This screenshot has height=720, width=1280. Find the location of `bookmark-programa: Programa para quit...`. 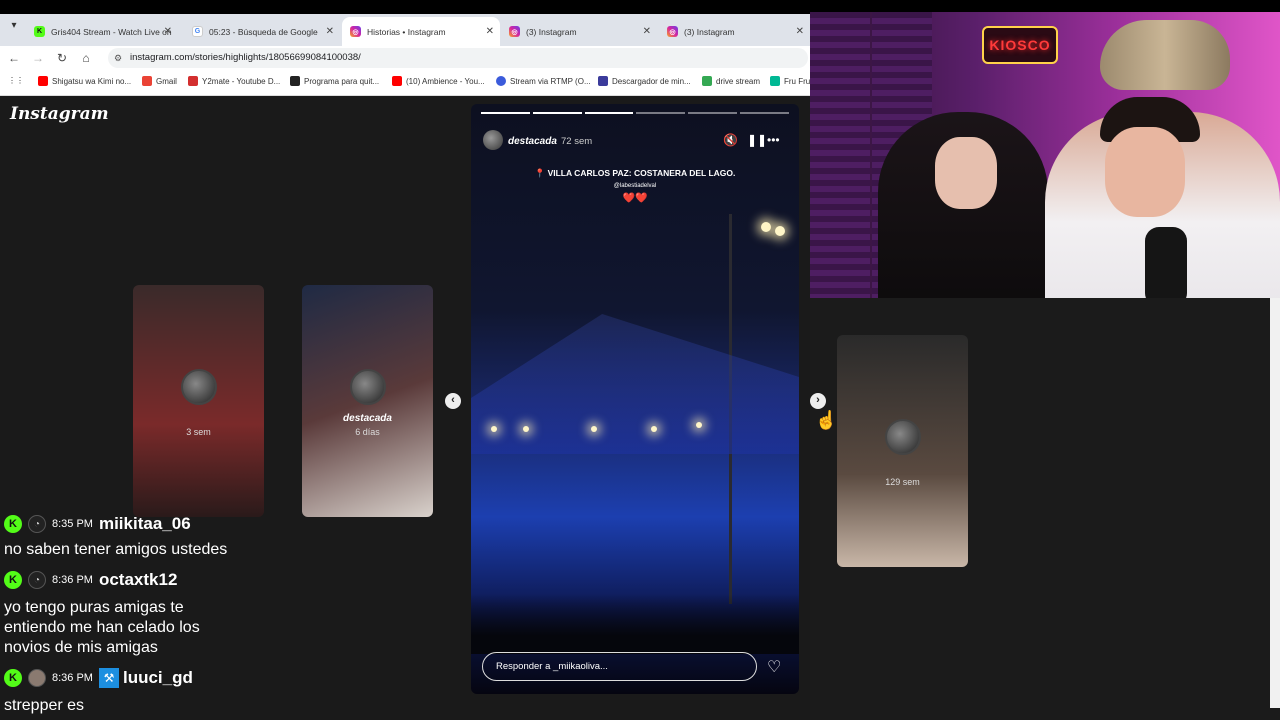

bookmark-programa: Programa para quit... is located at coordinates (334, 81).